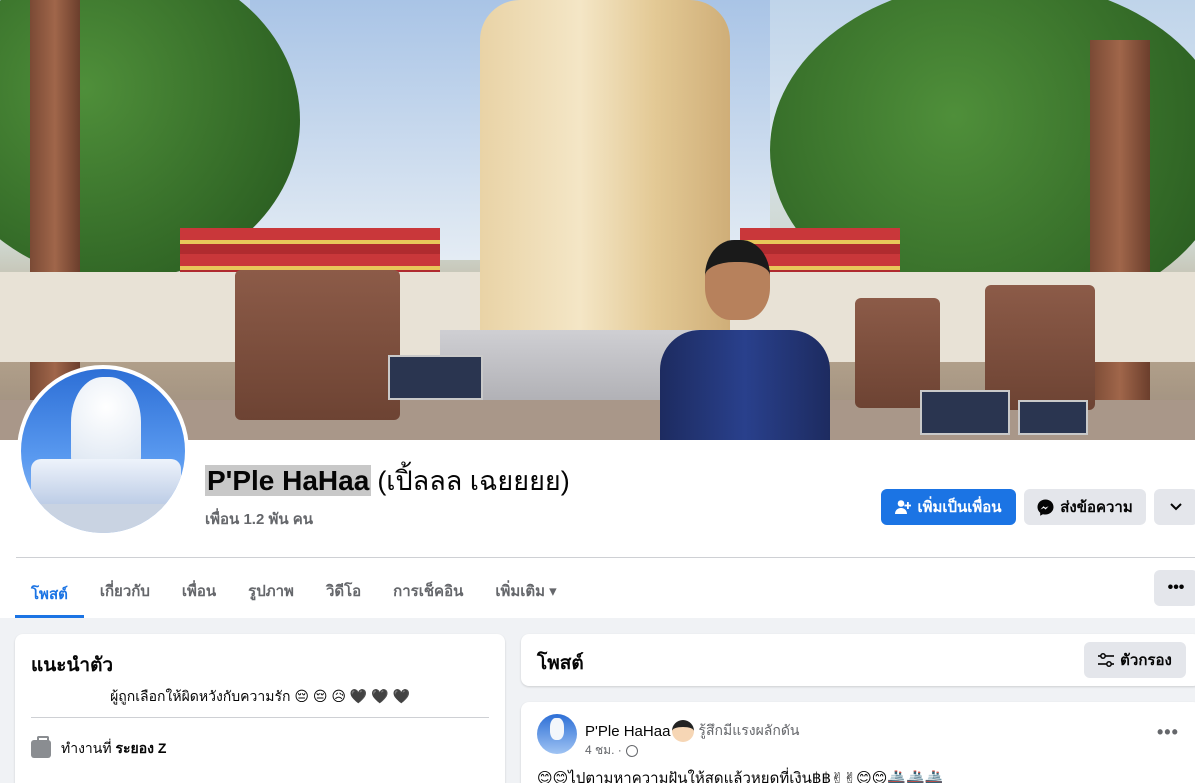 This screenshot has width=1195, height=783. What do you see at coordinates (737, 280) in the screenshot?
I see `cover-person-head` at bounding box center [737, 280].